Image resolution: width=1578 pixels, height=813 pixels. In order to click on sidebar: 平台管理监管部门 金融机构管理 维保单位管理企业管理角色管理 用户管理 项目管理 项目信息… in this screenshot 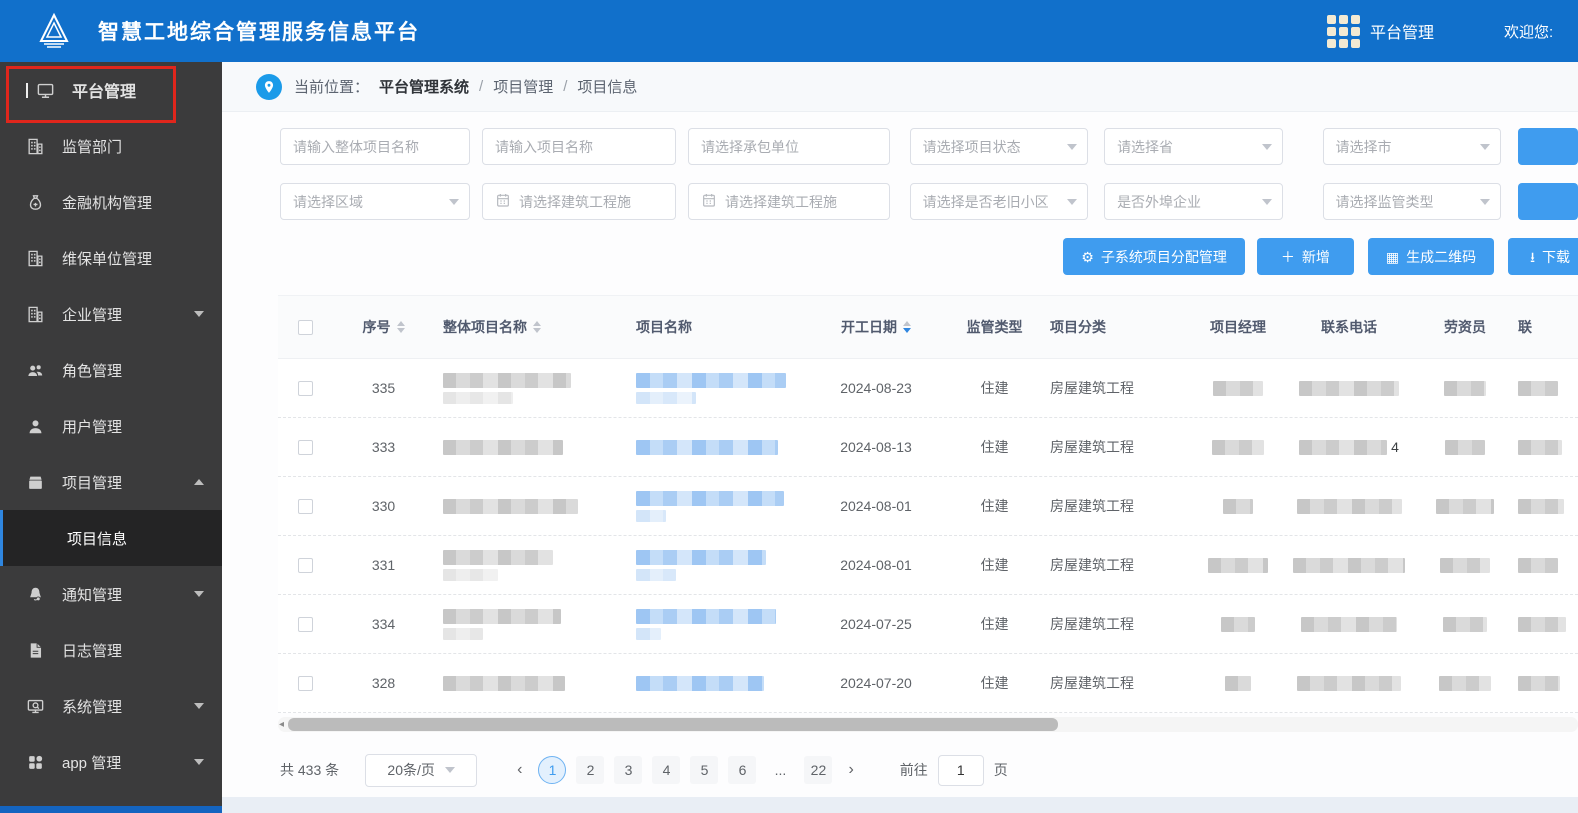, I will do `click(111, 437)`.